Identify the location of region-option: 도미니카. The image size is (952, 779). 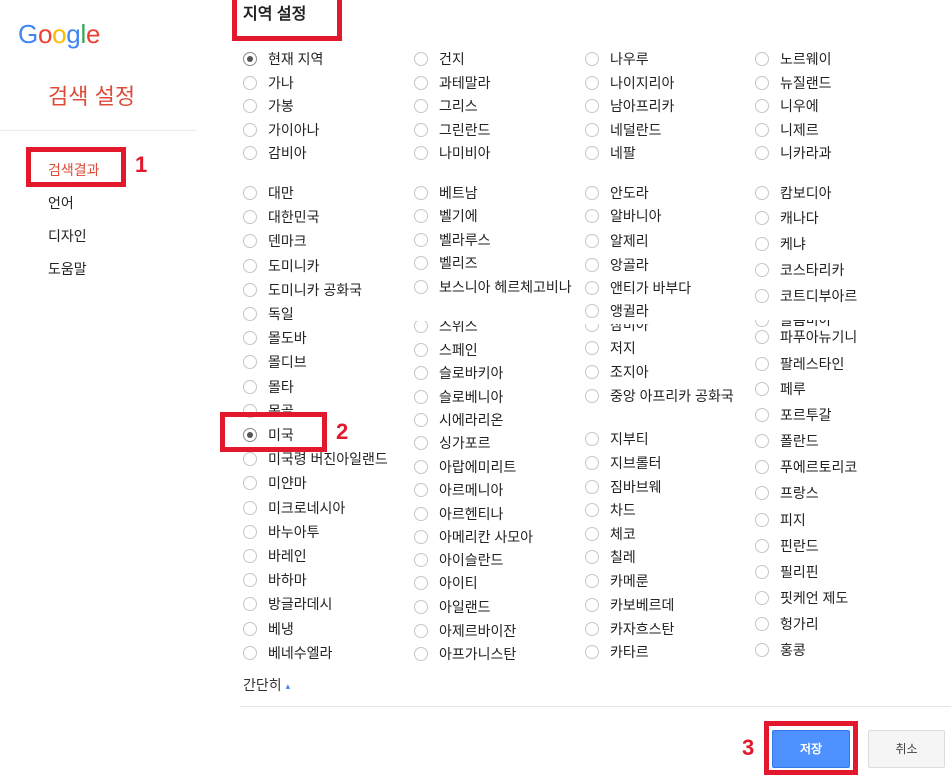
(323, 266).